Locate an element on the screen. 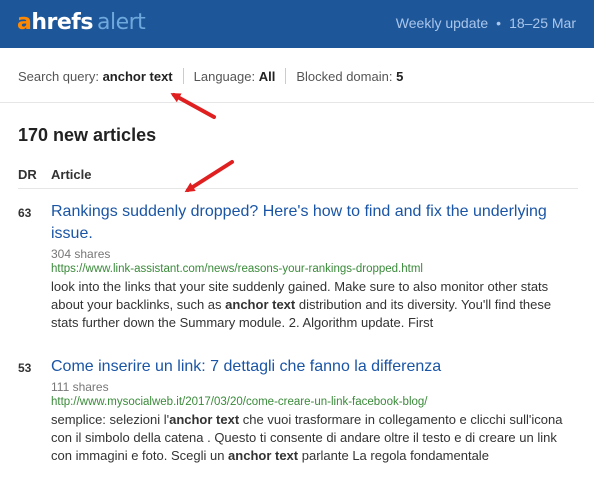 This screenshot has height=502, width=594. header-bar: ahrefs alert Weekly update • 18–25 Mar is located at coordinates (297, 24).